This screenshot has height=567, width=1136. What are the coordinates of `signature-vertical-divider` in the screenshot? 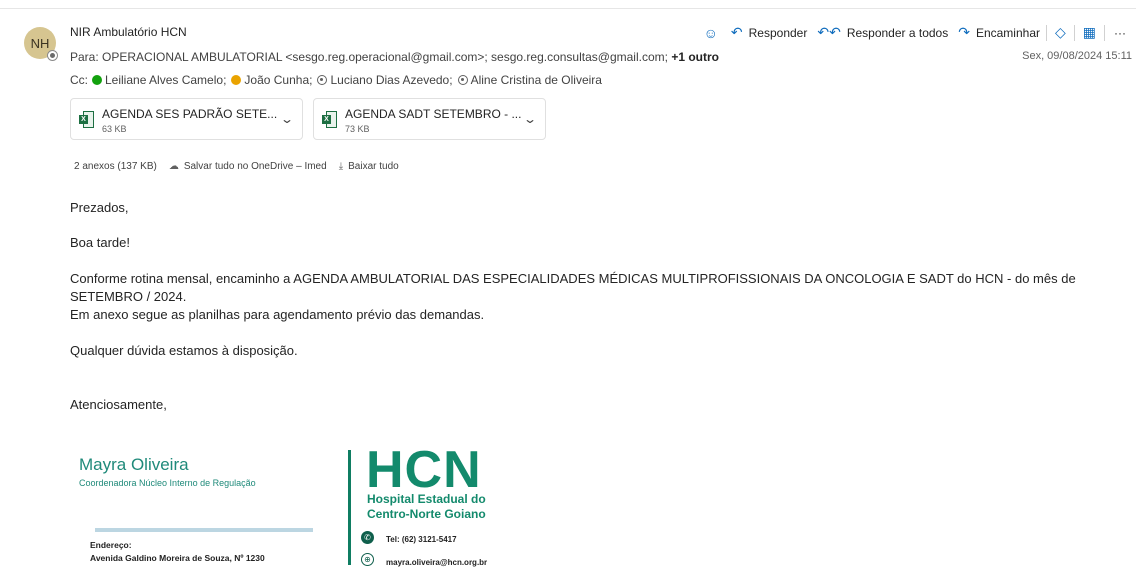 It's located at (349, 507).